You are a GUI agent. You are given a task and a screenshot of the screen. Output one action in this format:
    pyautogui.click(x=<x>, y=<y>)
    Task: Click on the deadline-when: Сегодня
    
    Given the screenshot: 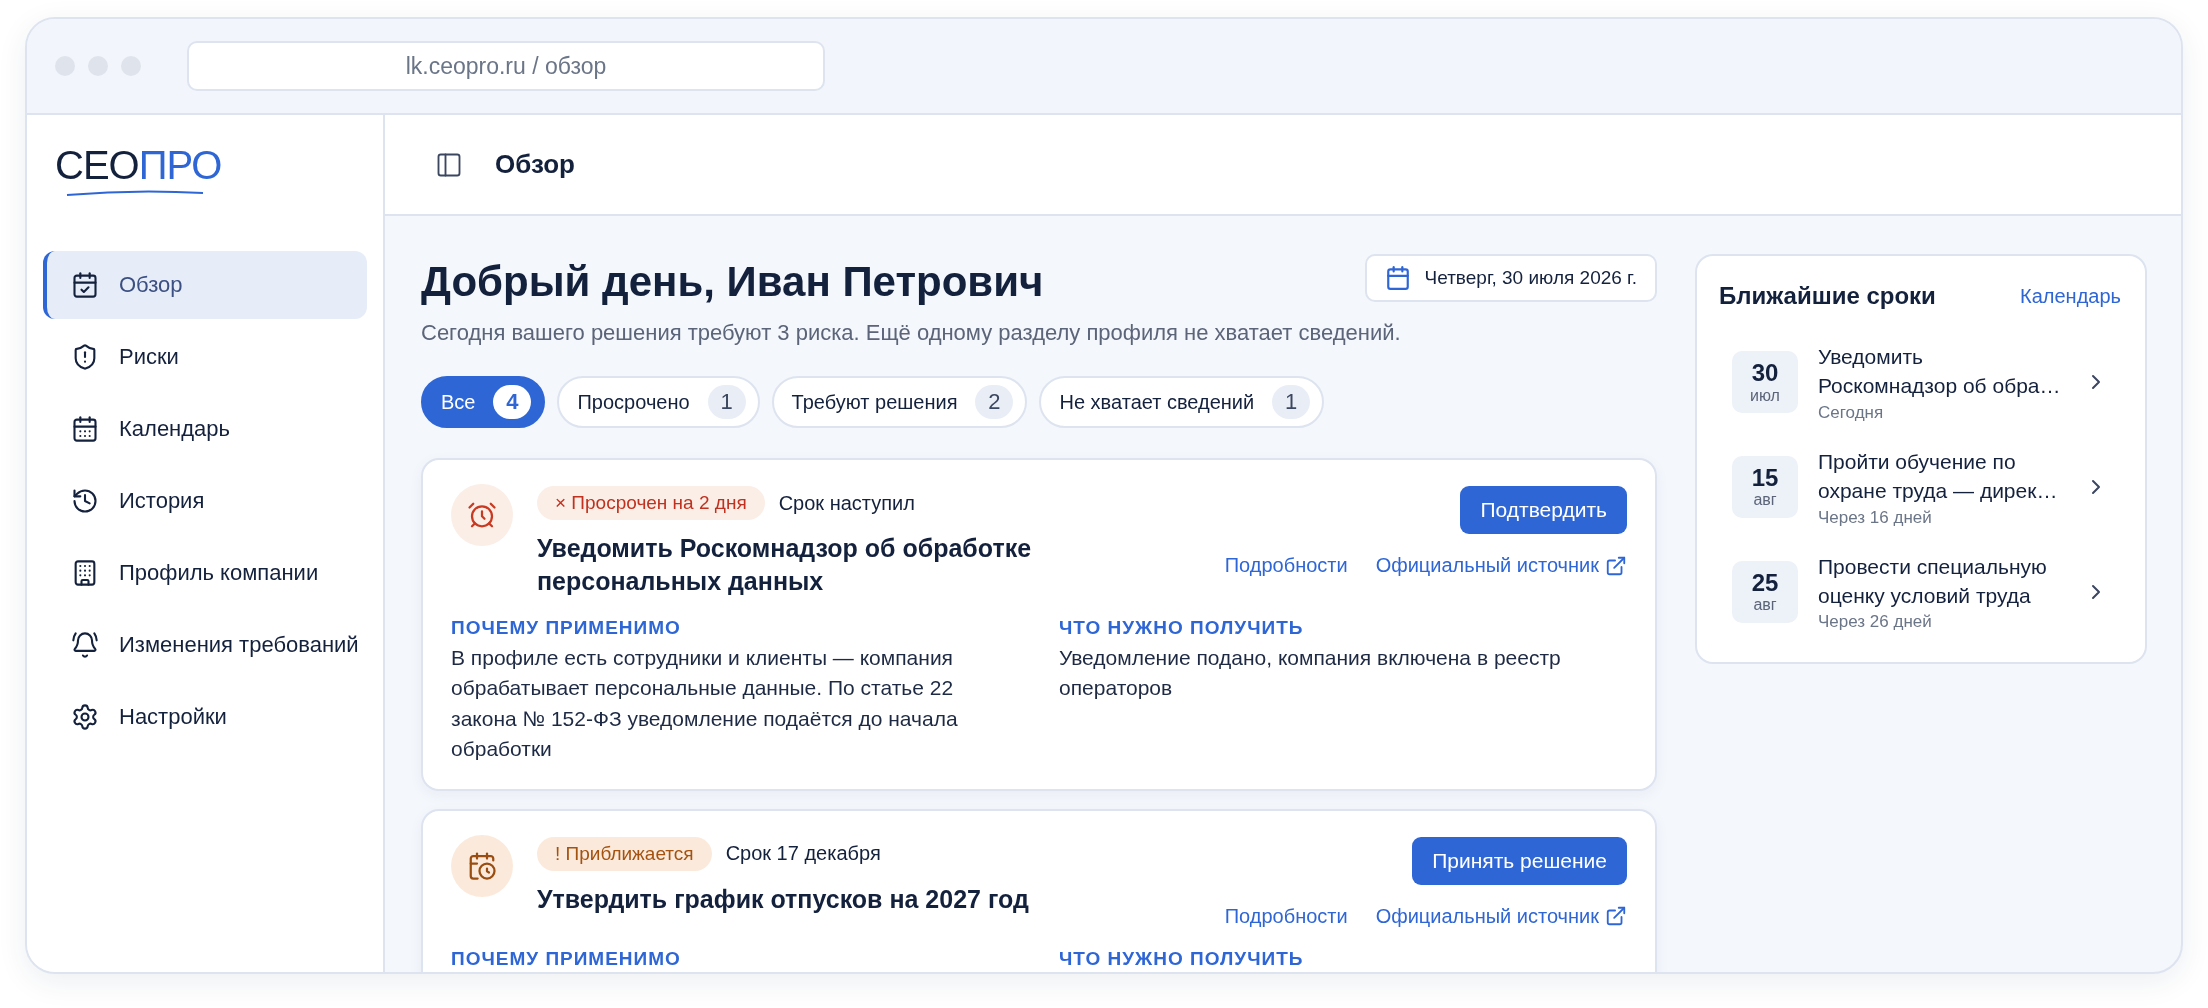 What is the action you would take?
    pyautogui.click(x=1851, y=412)
    